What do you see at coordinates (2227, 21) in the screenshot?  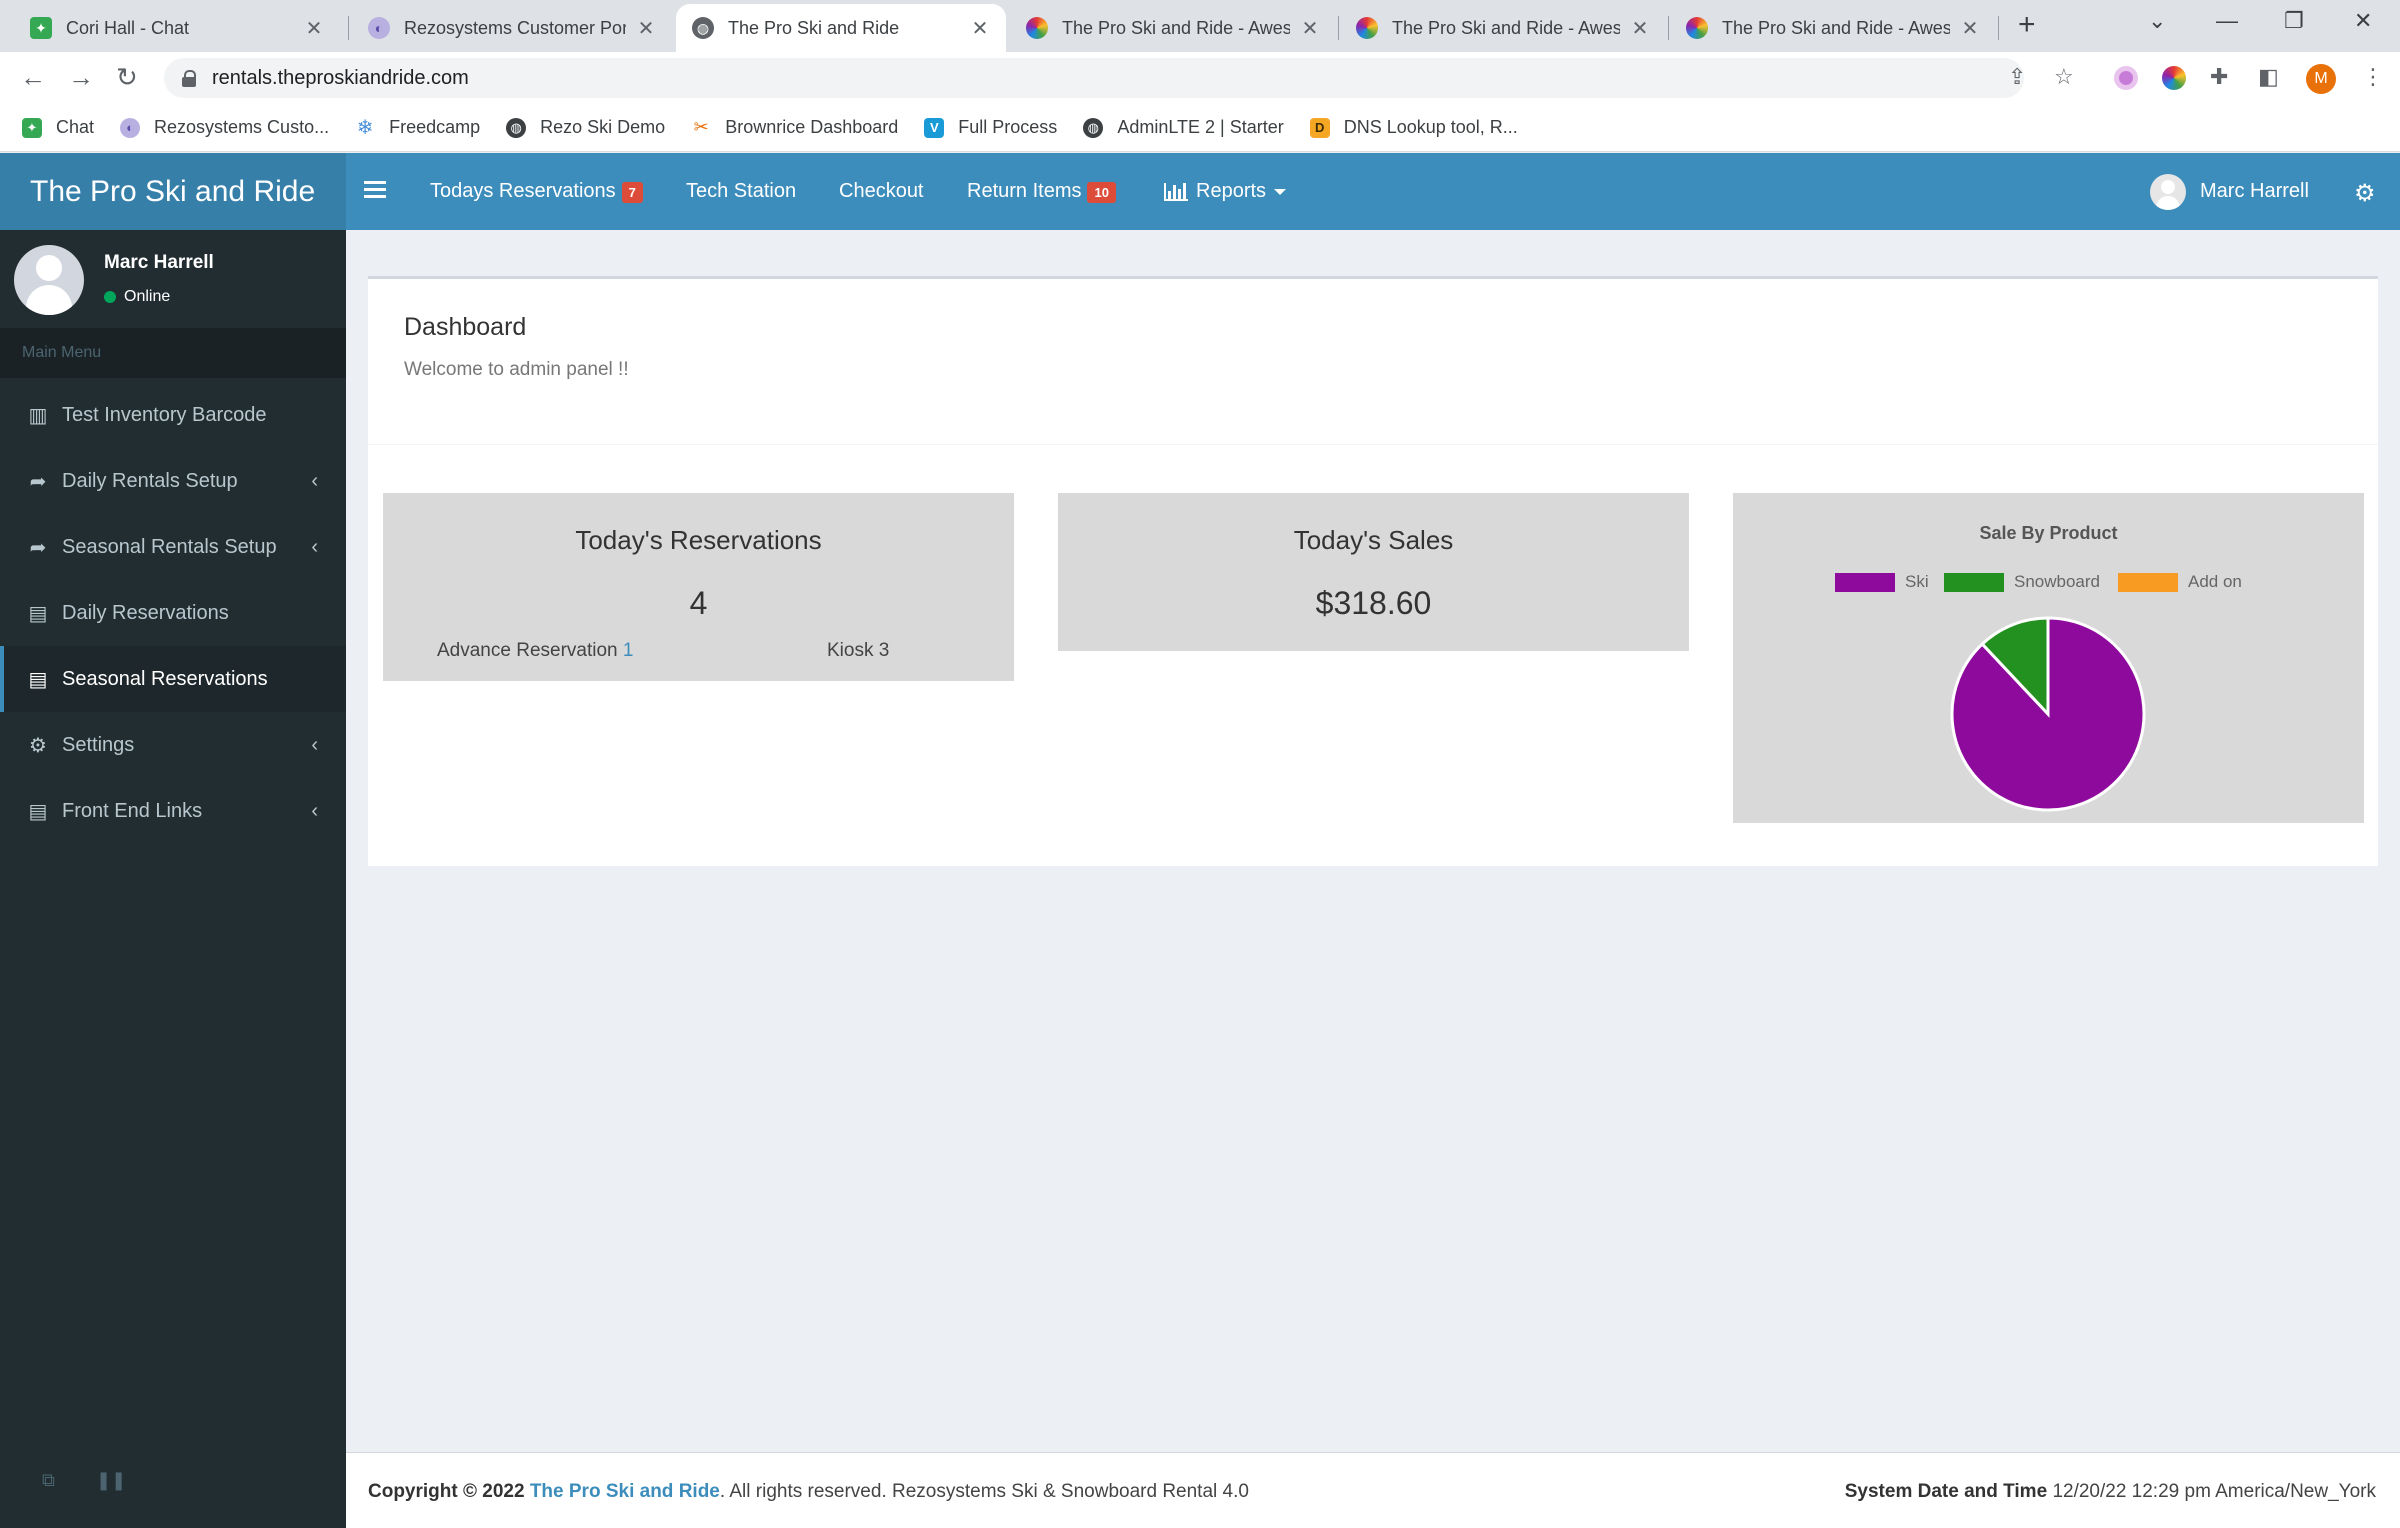 I see `minimize-icon: —` at bounding box center [2227, 21].